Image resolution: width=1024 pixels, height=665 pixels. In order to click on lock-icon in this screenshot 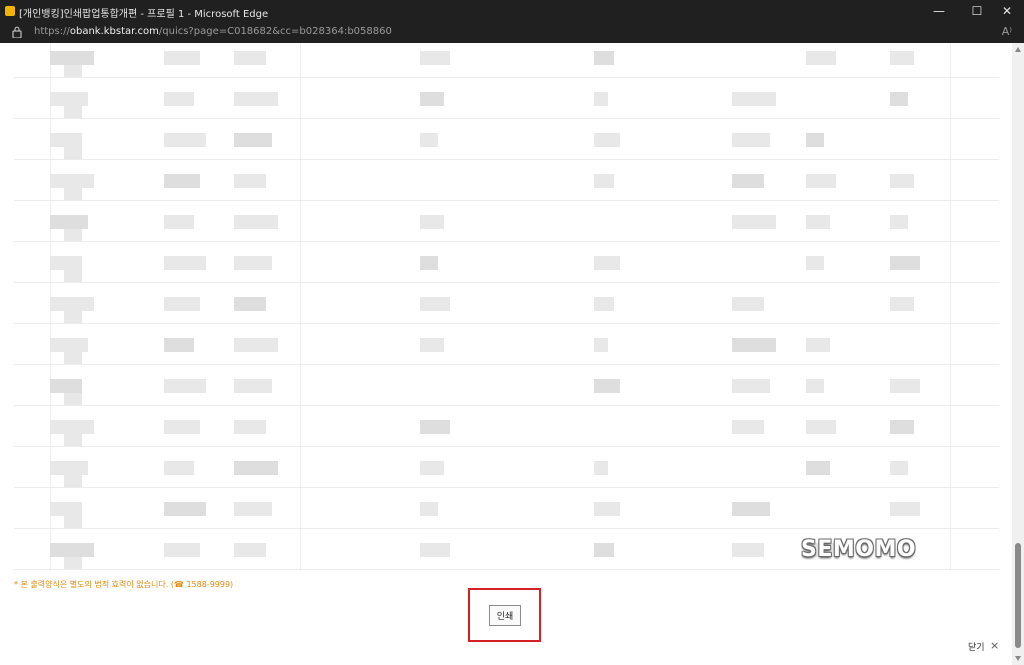, I will do `click(17, 32)`.